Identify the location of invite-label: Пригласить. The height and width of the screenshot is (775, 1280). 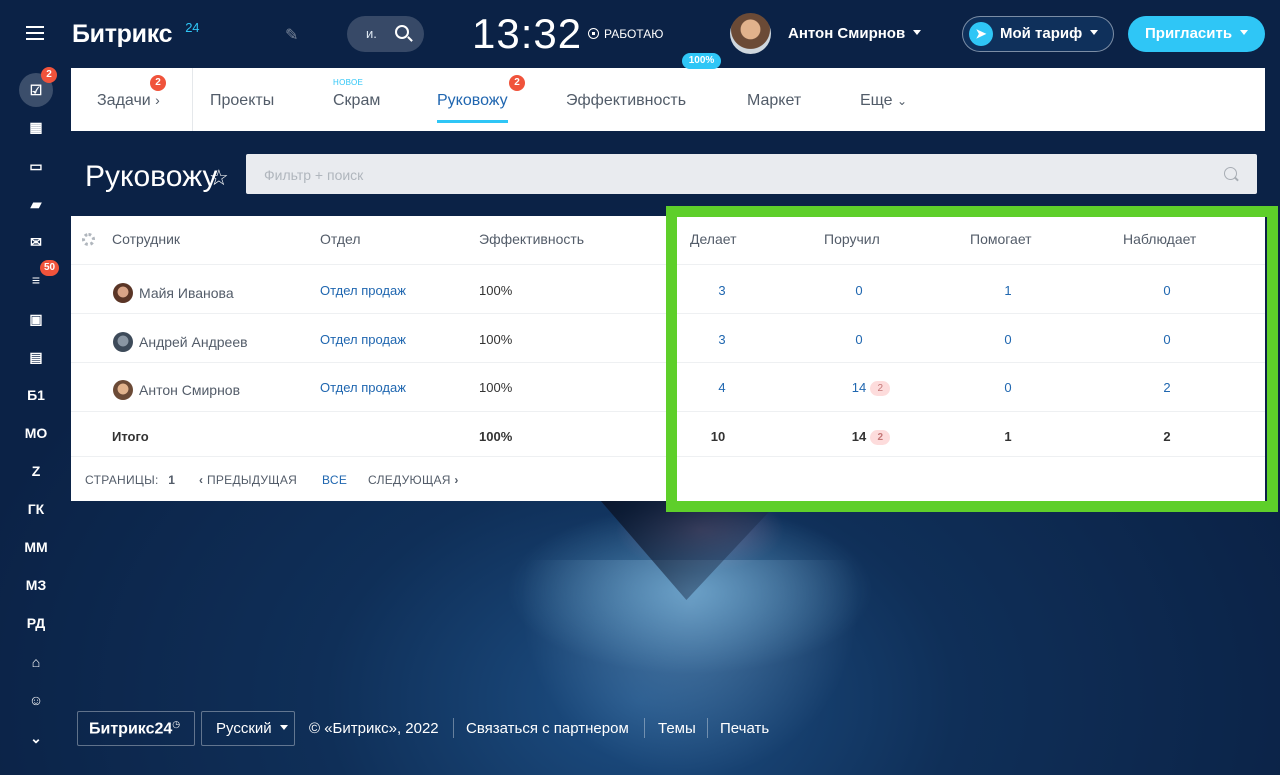
(1189, 33).